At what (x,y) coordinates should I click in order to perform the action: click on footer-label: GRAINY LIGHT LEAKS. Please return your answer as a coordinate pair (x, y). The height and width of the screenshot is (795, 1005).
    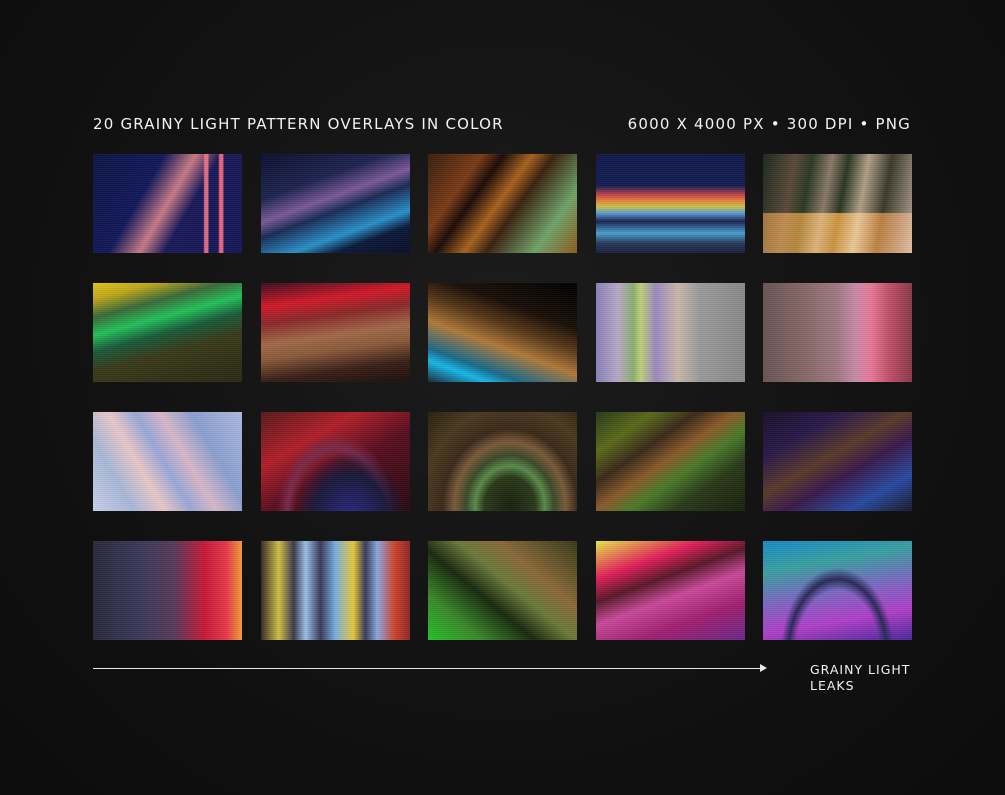
    Looking at the image, I should click on (860, 678).